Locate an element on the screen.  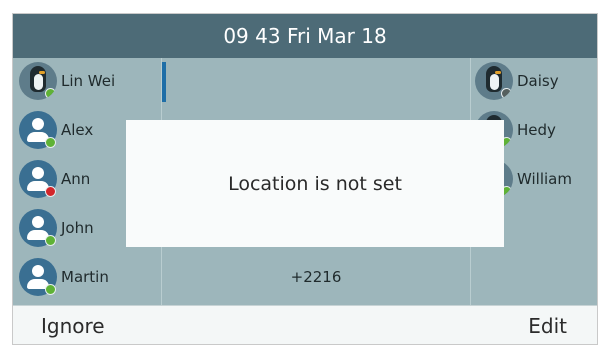
contact-alex: Alex is located at coordinates (56, 130).